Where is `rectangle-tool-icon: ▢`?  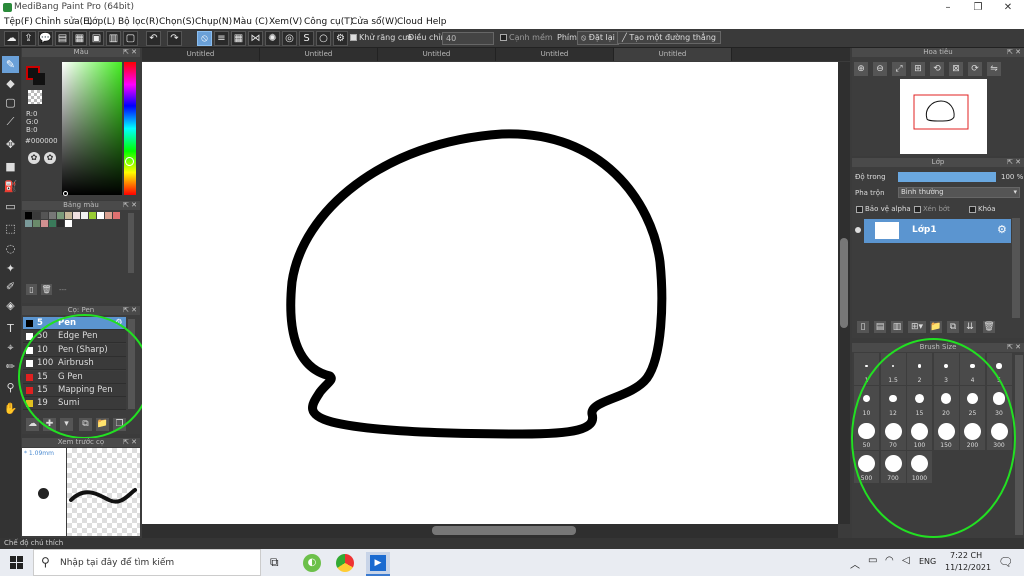
rectangle-tool-icon: ▢ is located at coordinates (10, 102).